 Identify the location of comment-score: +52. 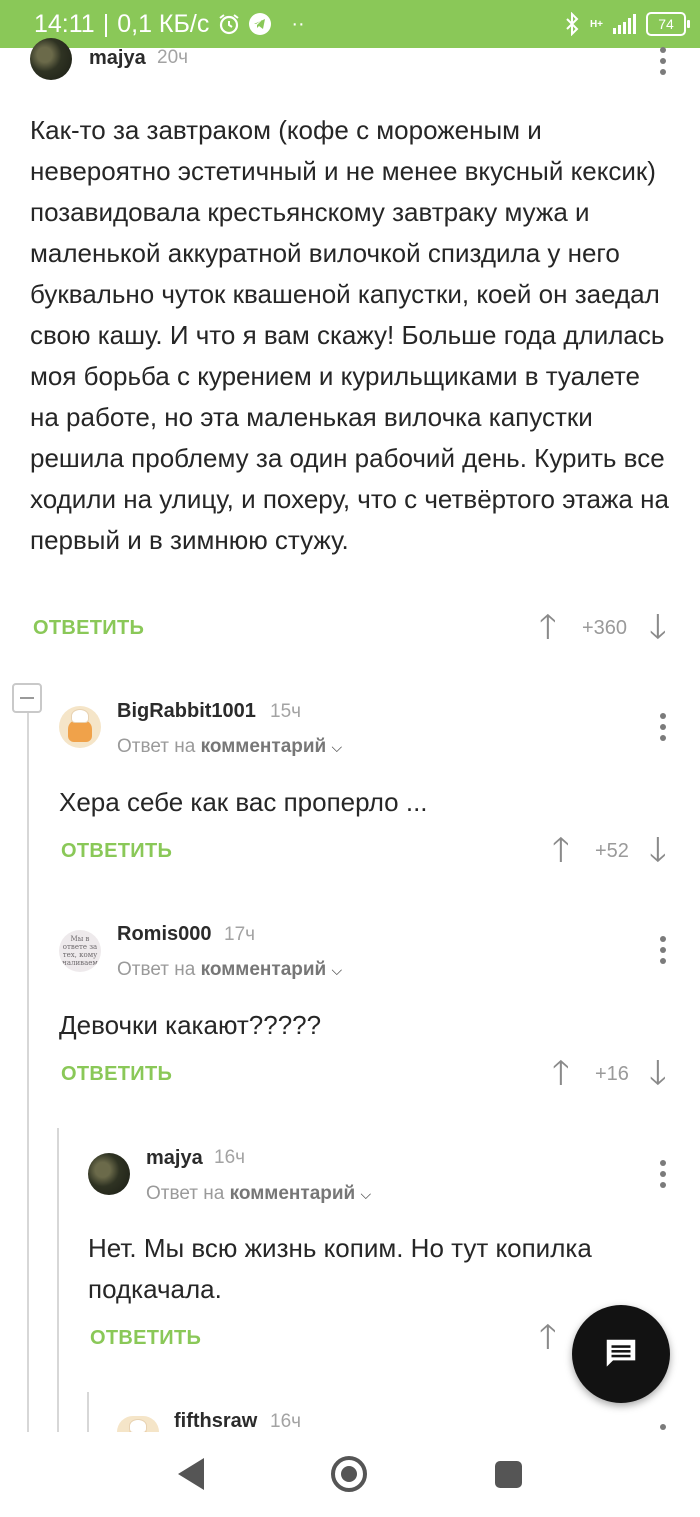
(612, 851).